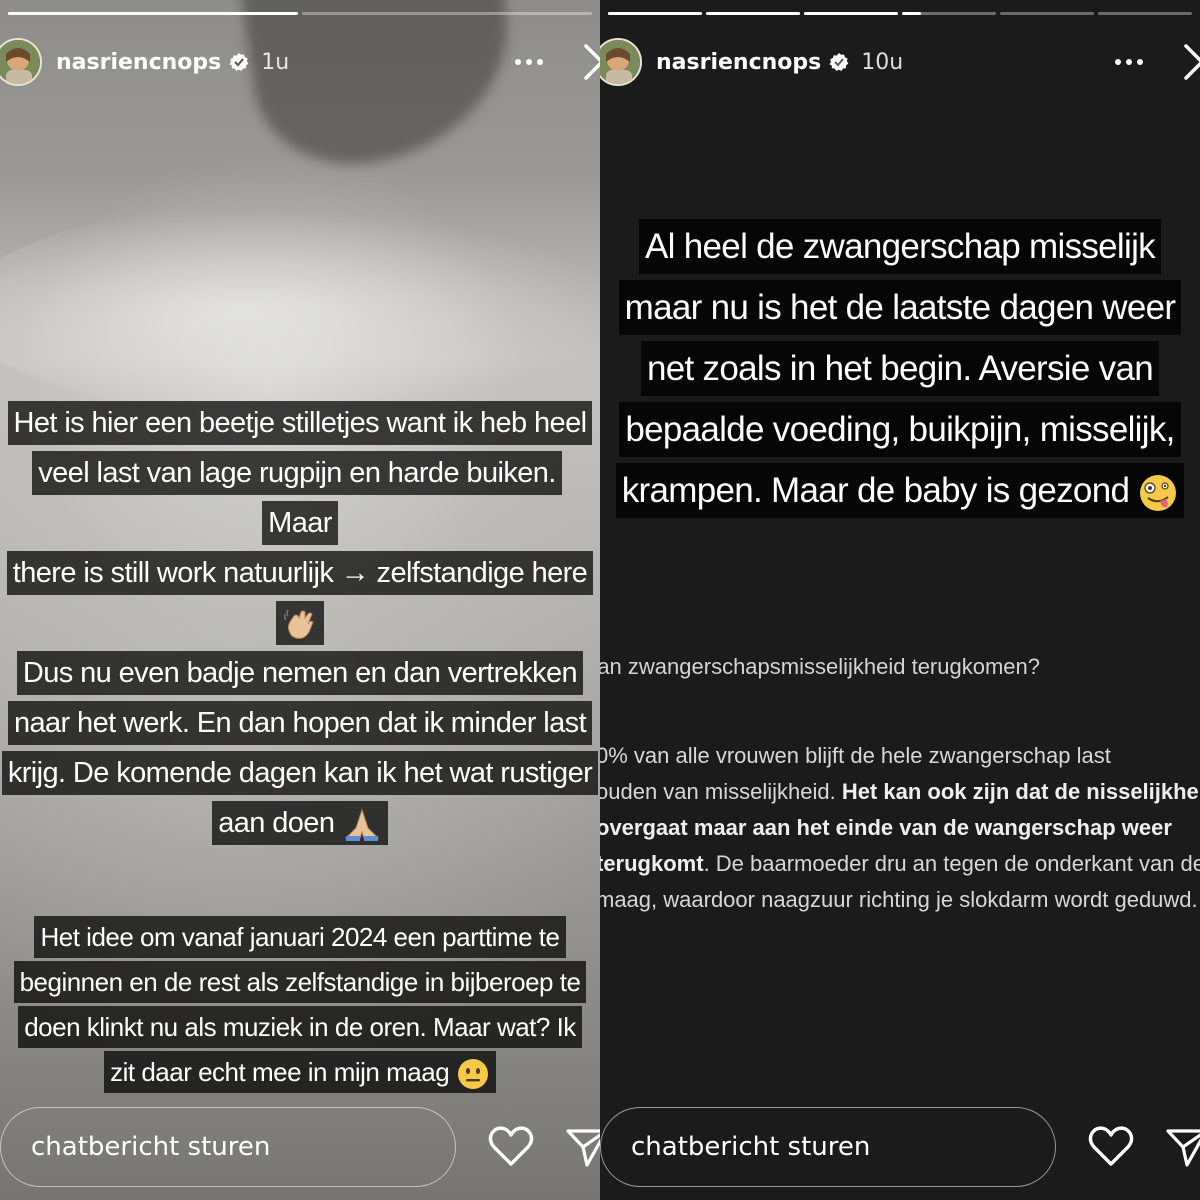 The height and width of the screenshot is (1200, 1200). What do you see at coordinates (900, 246) in the screenshot?
I see `caption-line: Al heel de zwangerschap misselijk` at bounding box center [900, 246].